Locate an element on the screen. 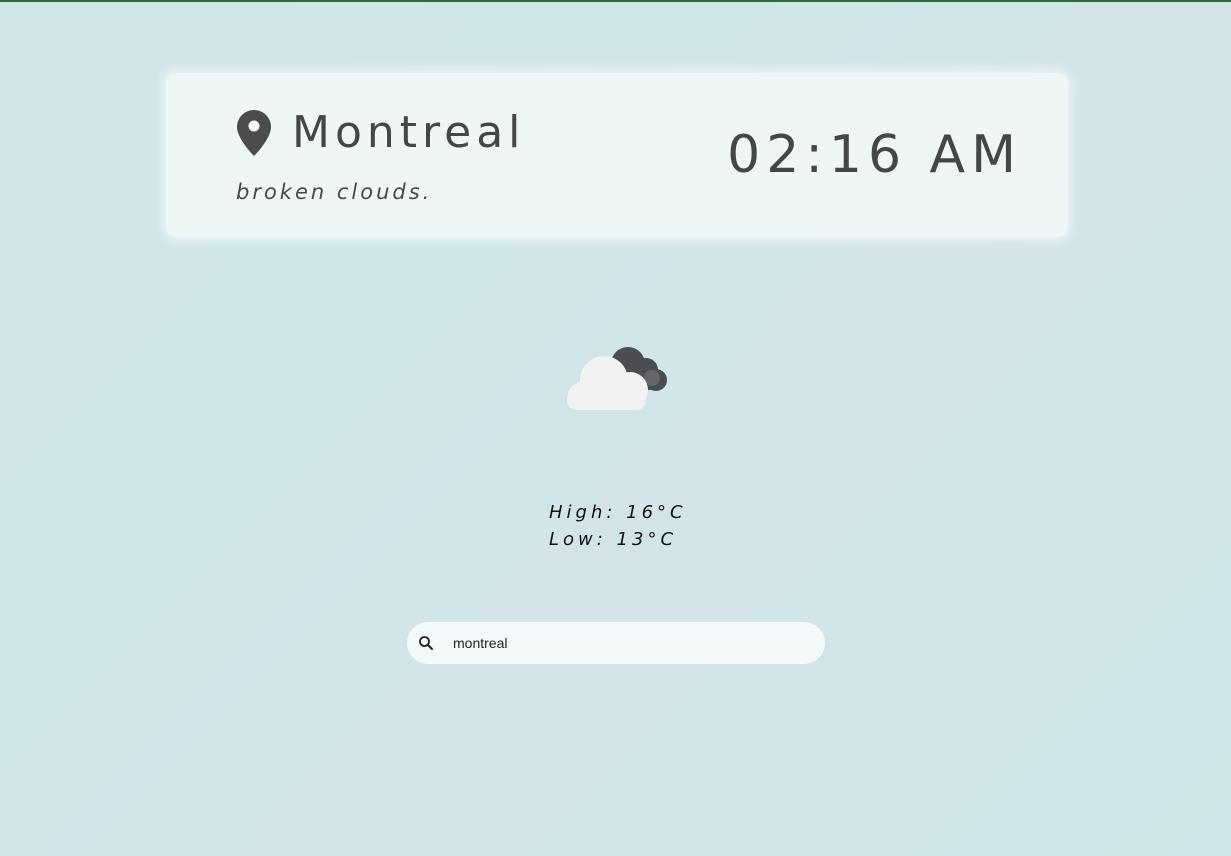  search-icon is located at coordinates (426, 643).